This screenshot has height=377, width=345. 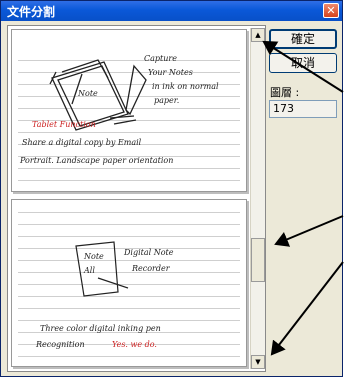 I want to click on note-text-red: Yes. we do., so click(x=134, y=344).